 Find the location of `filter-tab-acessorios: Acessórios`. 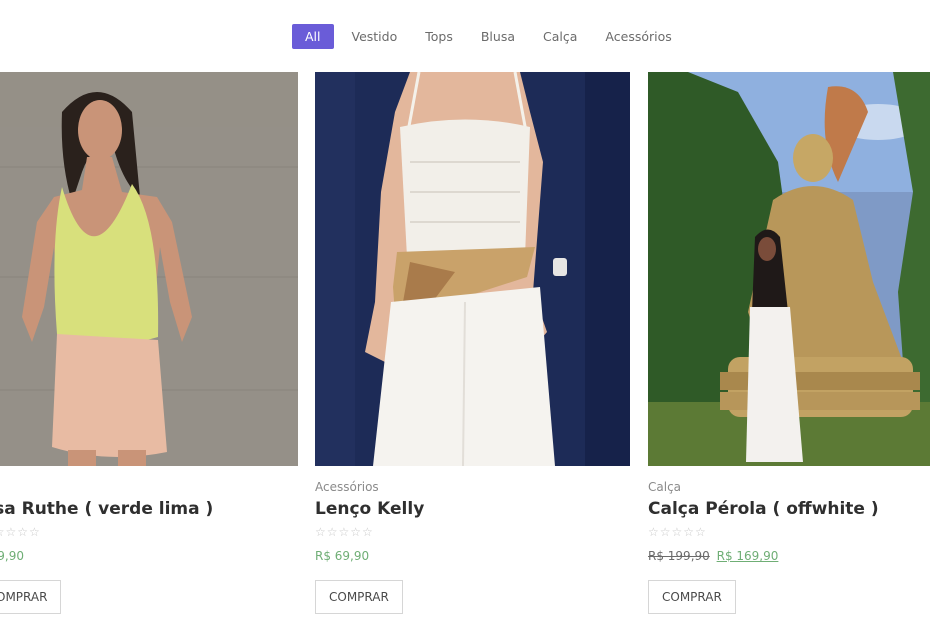

filter-tab-acessorios: Acessórios is located at coordinates (638, 36).